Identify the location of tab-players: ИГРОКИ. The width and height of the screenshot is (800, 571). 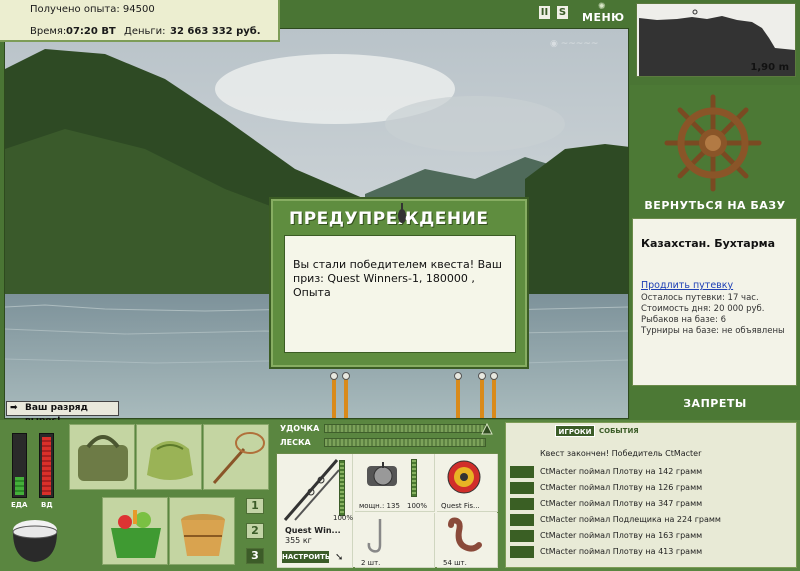
(575, 431).